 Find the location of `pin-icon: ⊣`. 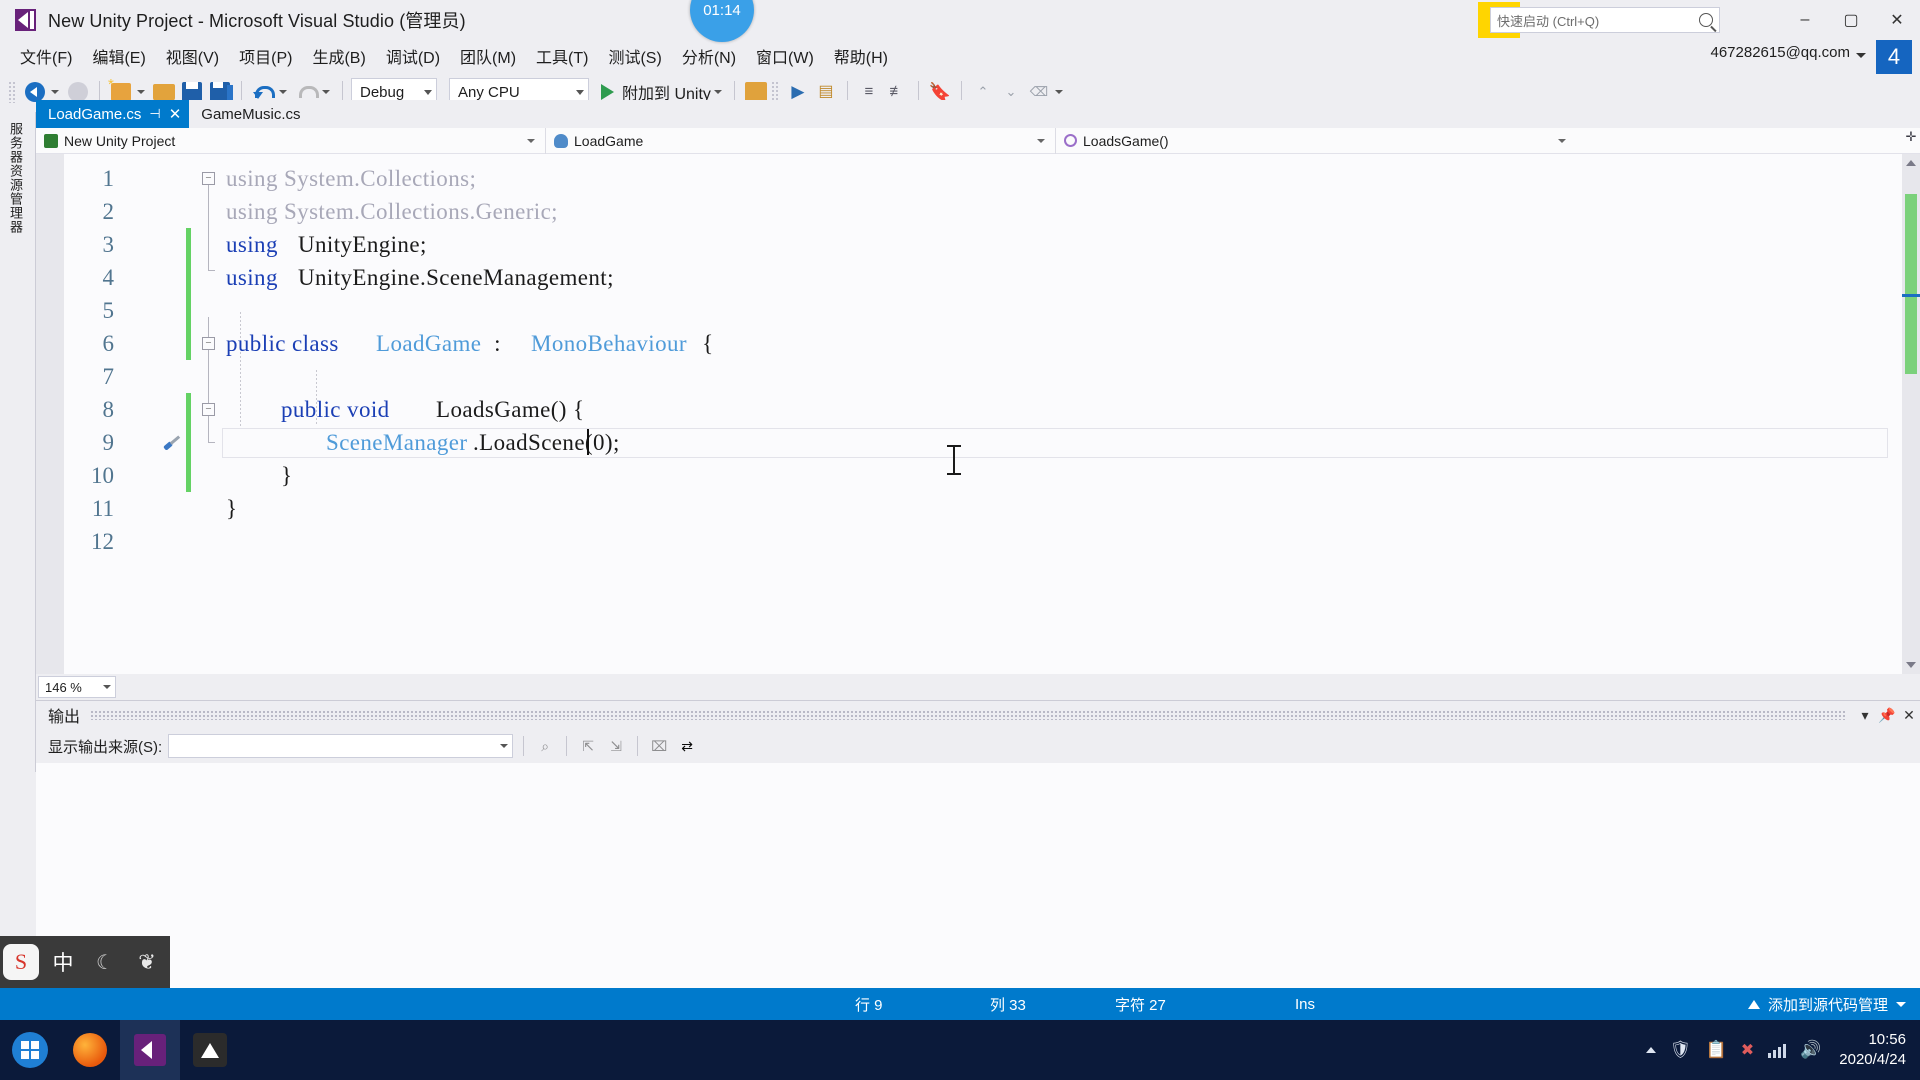

pin-icon: ⊣ is located at coordinates (154, 114).